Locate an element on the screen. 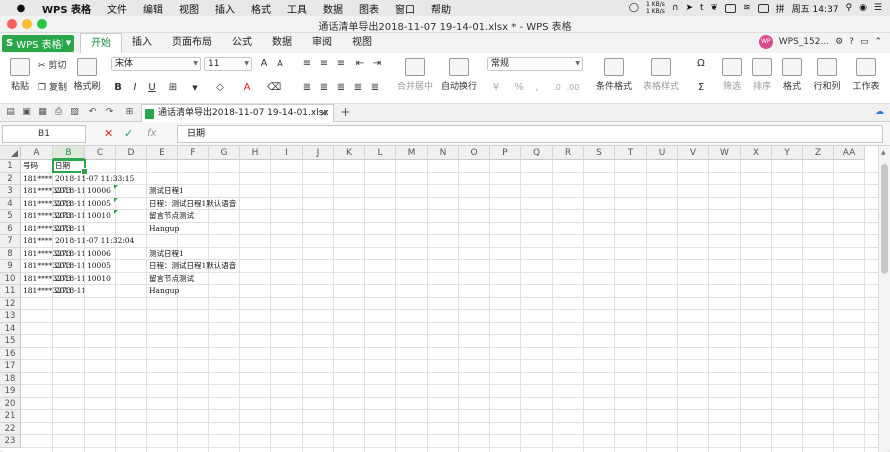 The image size is (890, 452). paste-button: 粘贴 is located at coordinates (20, 75).